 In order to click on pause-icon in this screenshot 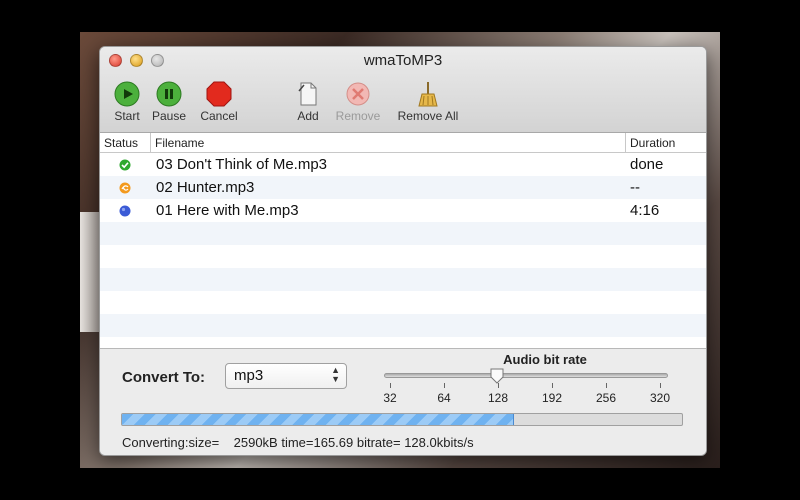, I will do `click(169, 94)`.